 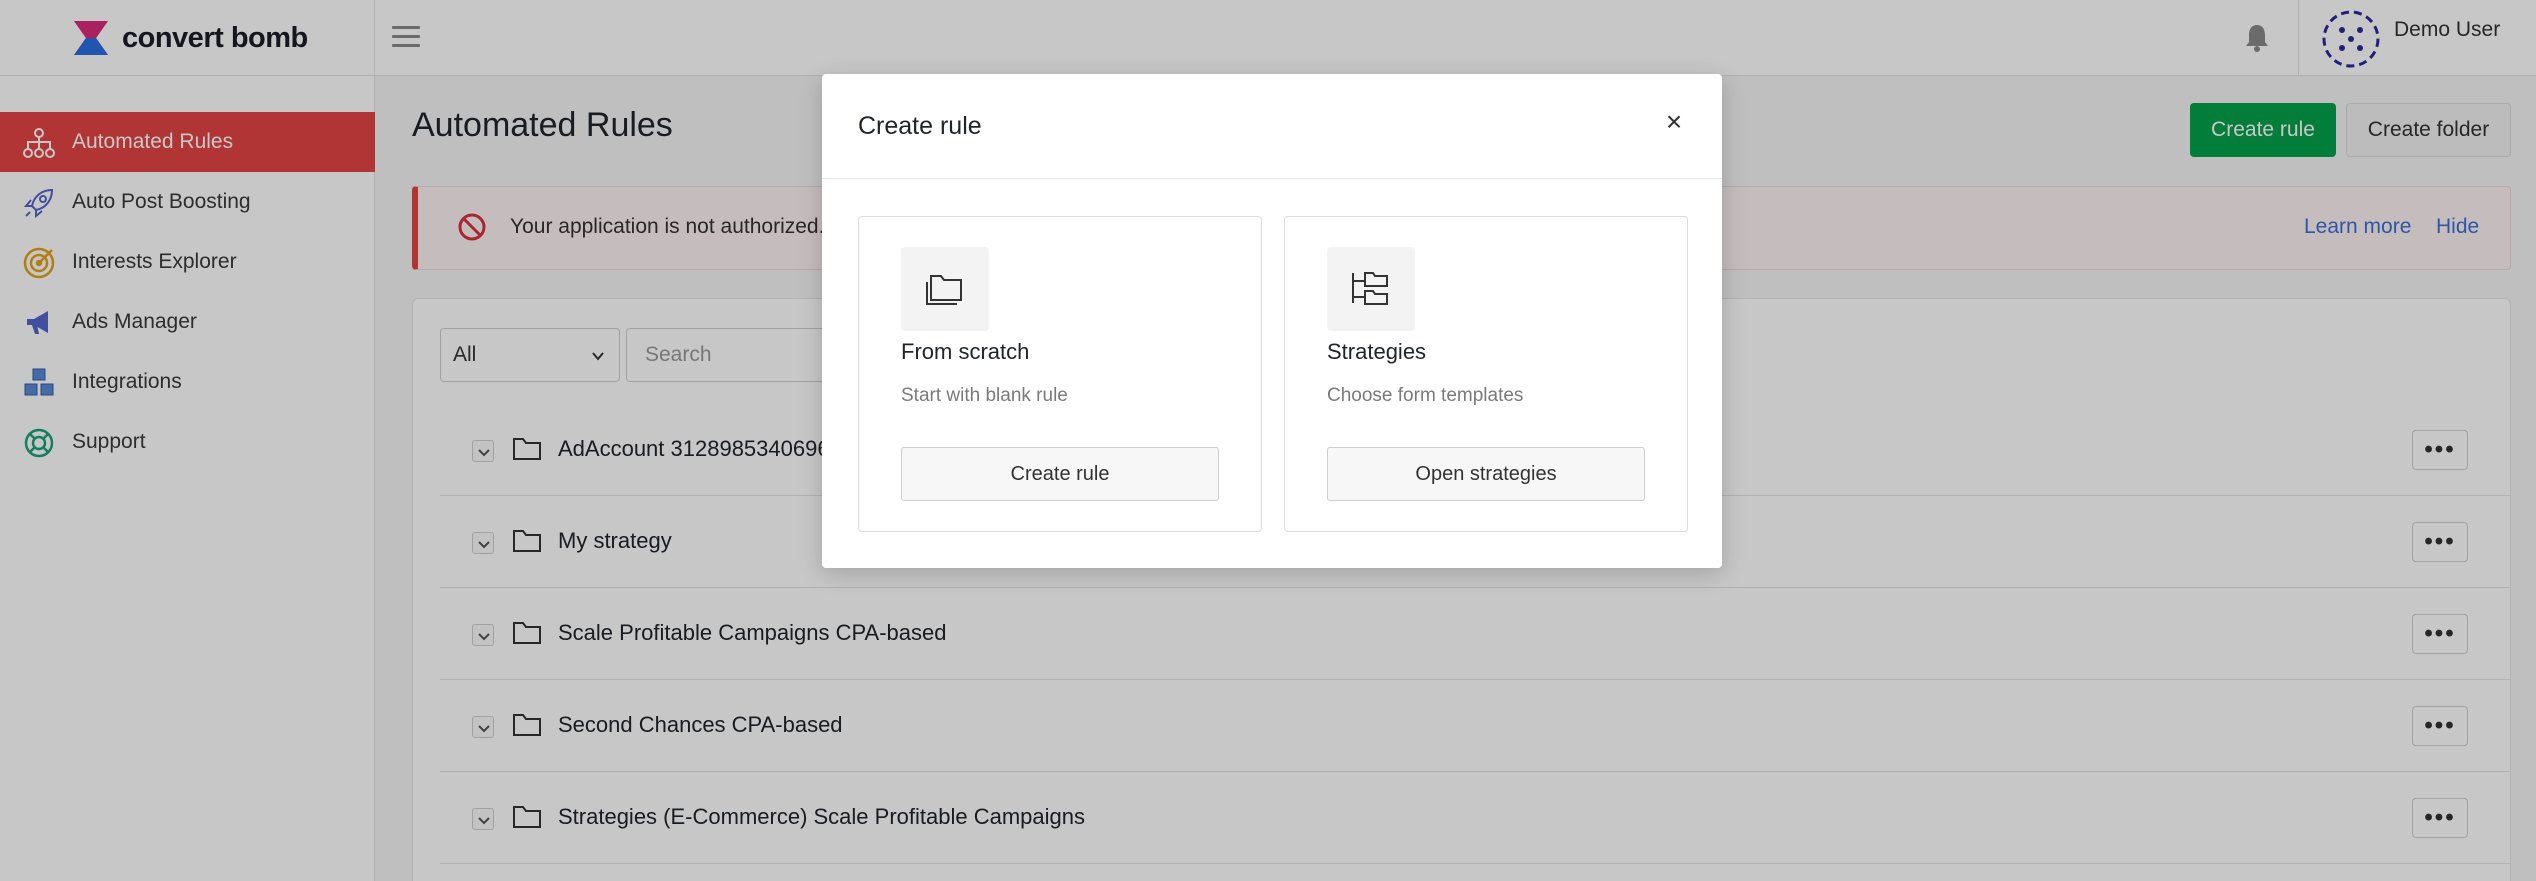 I want to click on modal-title: Create rule, so click(x=920, y=126).